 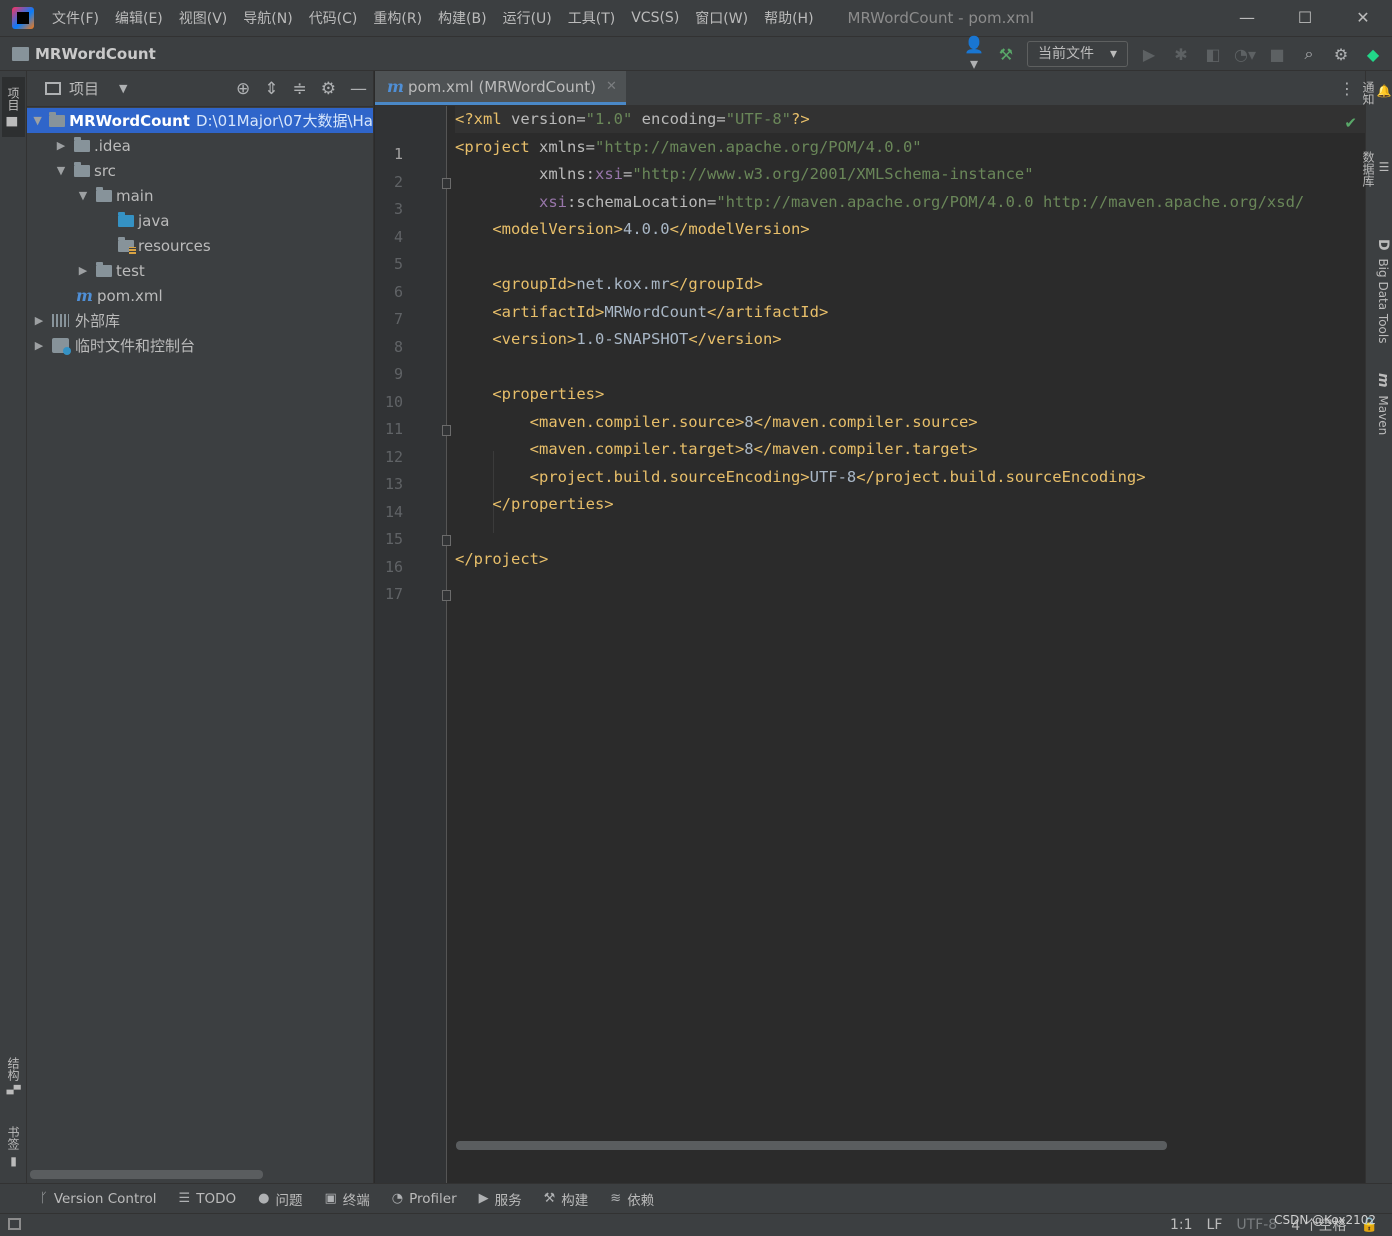 I want to click on tool-version-control: ᚴ Version Control, so click(x=98, y=1199).